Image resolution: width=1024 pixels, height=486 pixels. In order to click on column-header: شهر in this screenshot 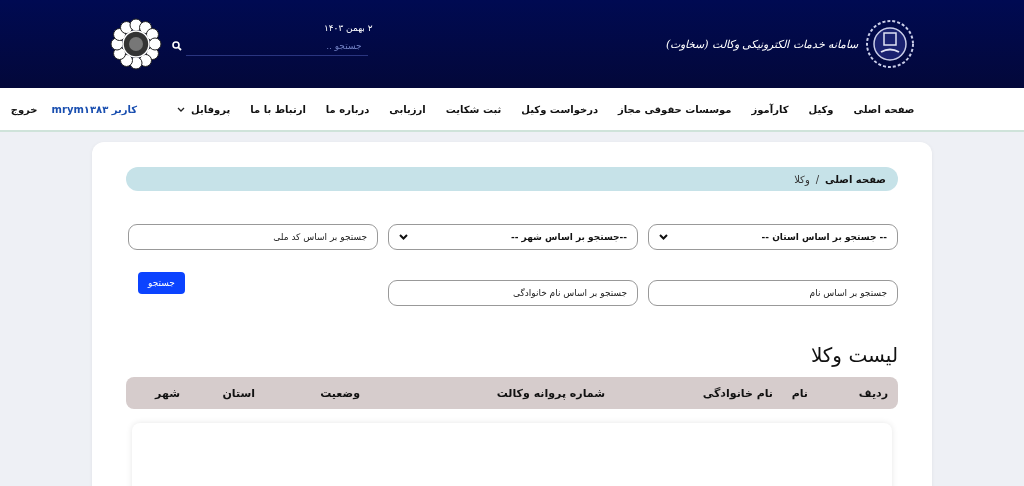, I will do `click(166, 393)`.